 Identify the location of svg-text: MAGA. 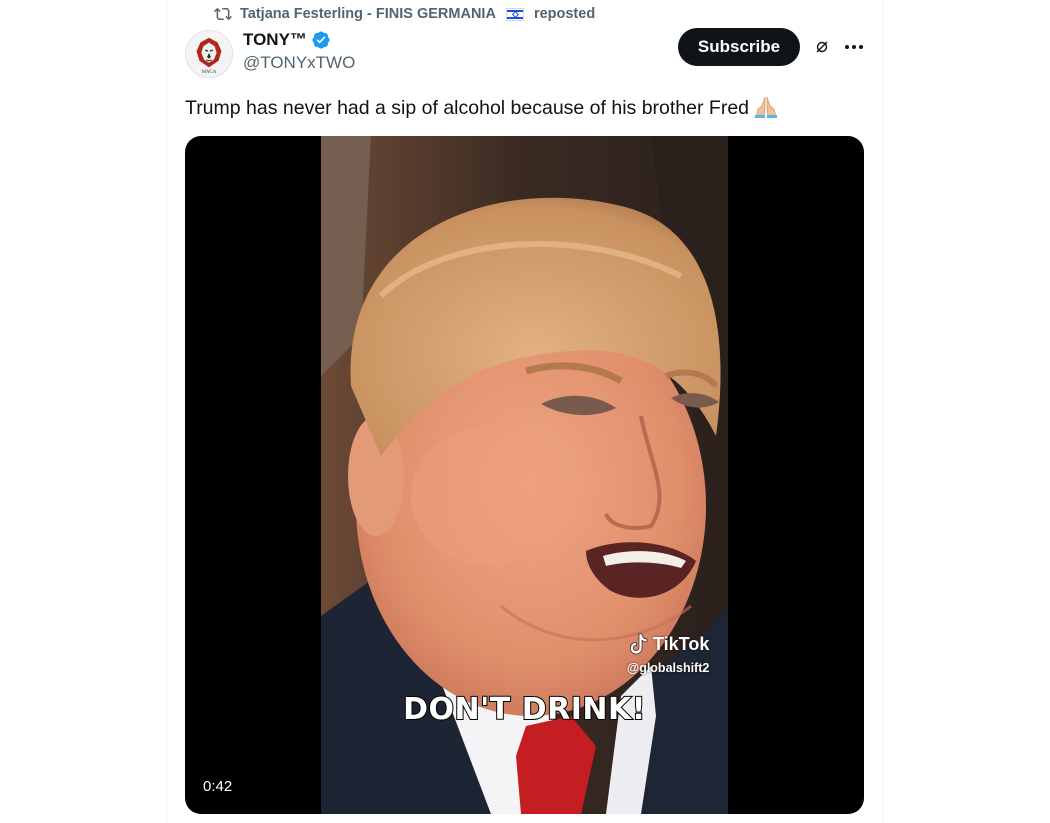
(209, 72).